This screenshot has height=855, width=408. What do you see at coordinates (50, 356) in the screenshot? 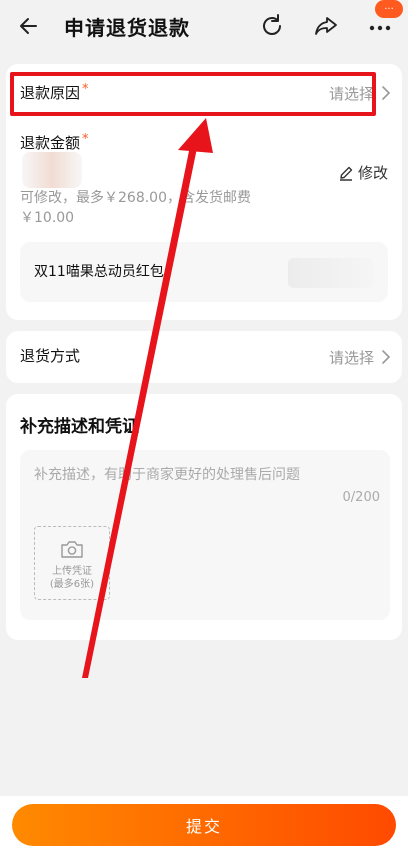
I see `return-method-label: 退货方式` at bounding box center [50, 356].